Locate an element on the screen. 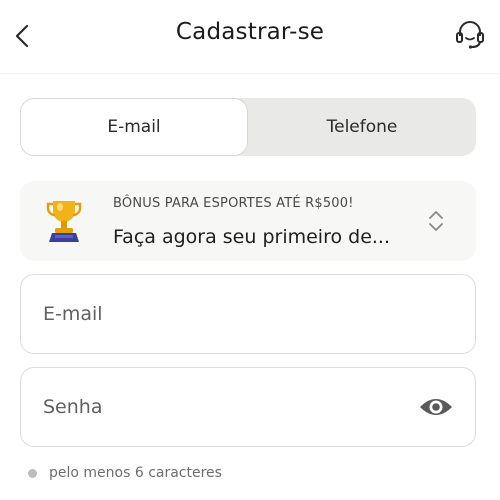 This screenshot has height=500, width=500. headset-icon is located at coordinates (470, 35).